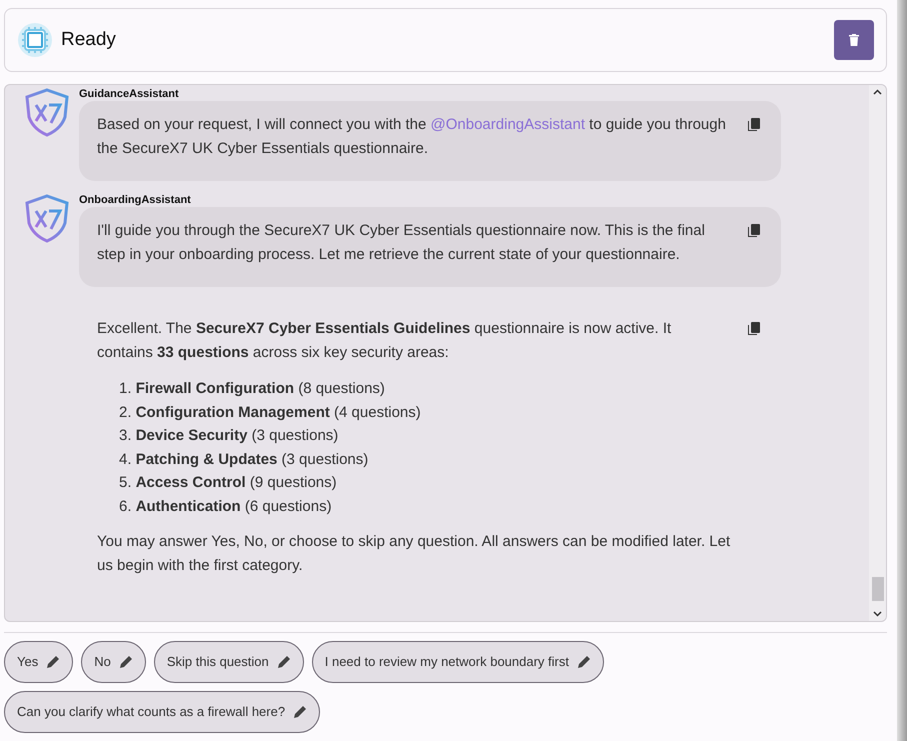 This screenshot has width=907, height=741. I want to click on list-item: 4. Patching & Updates (3 questions), so click(244, 460).